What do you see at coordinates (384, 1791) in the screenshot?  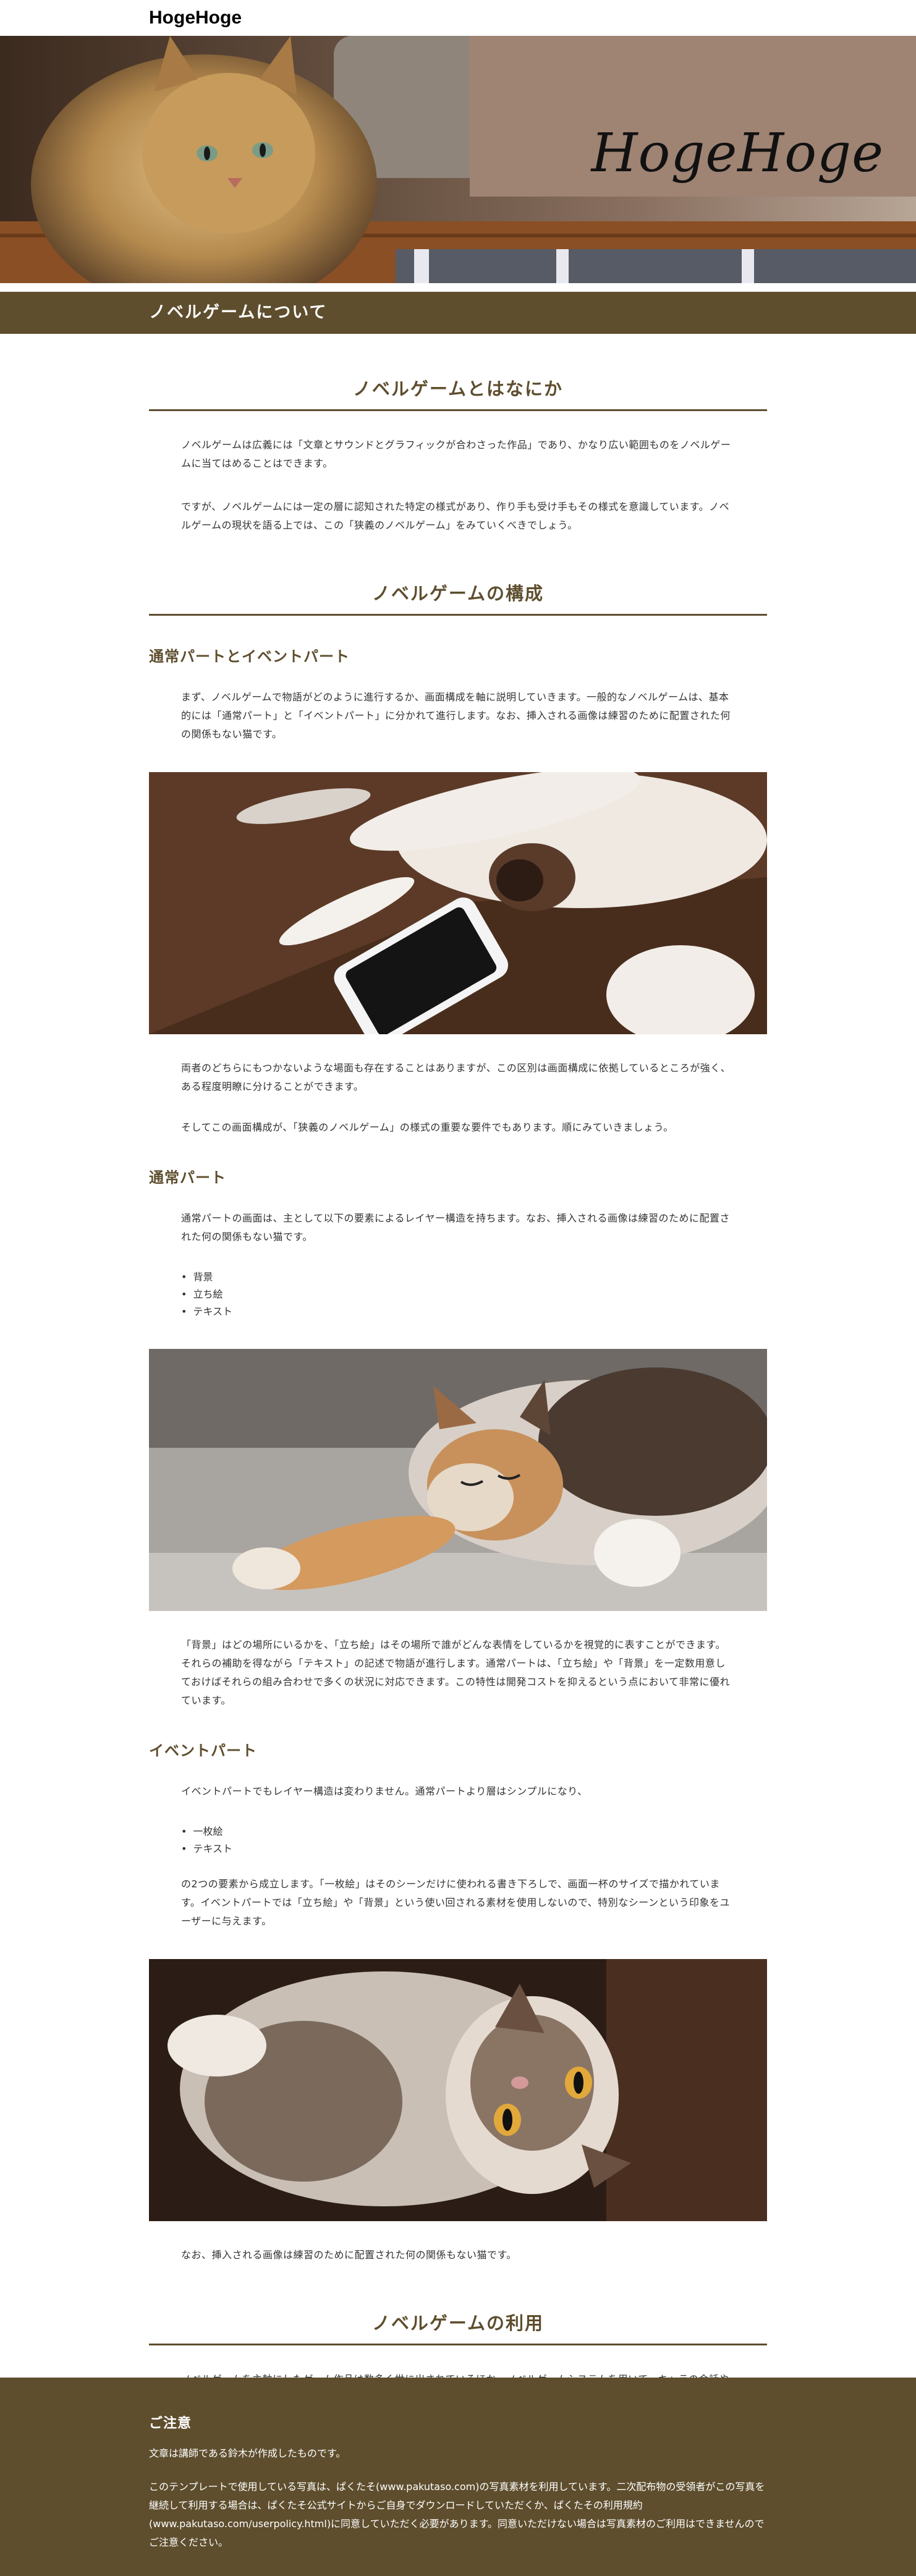 I see `paragraph: イベントパートでもレイヤー構造は変わりません。通常パートより層はシンプルになり、` at bounding box center [384, 1791].